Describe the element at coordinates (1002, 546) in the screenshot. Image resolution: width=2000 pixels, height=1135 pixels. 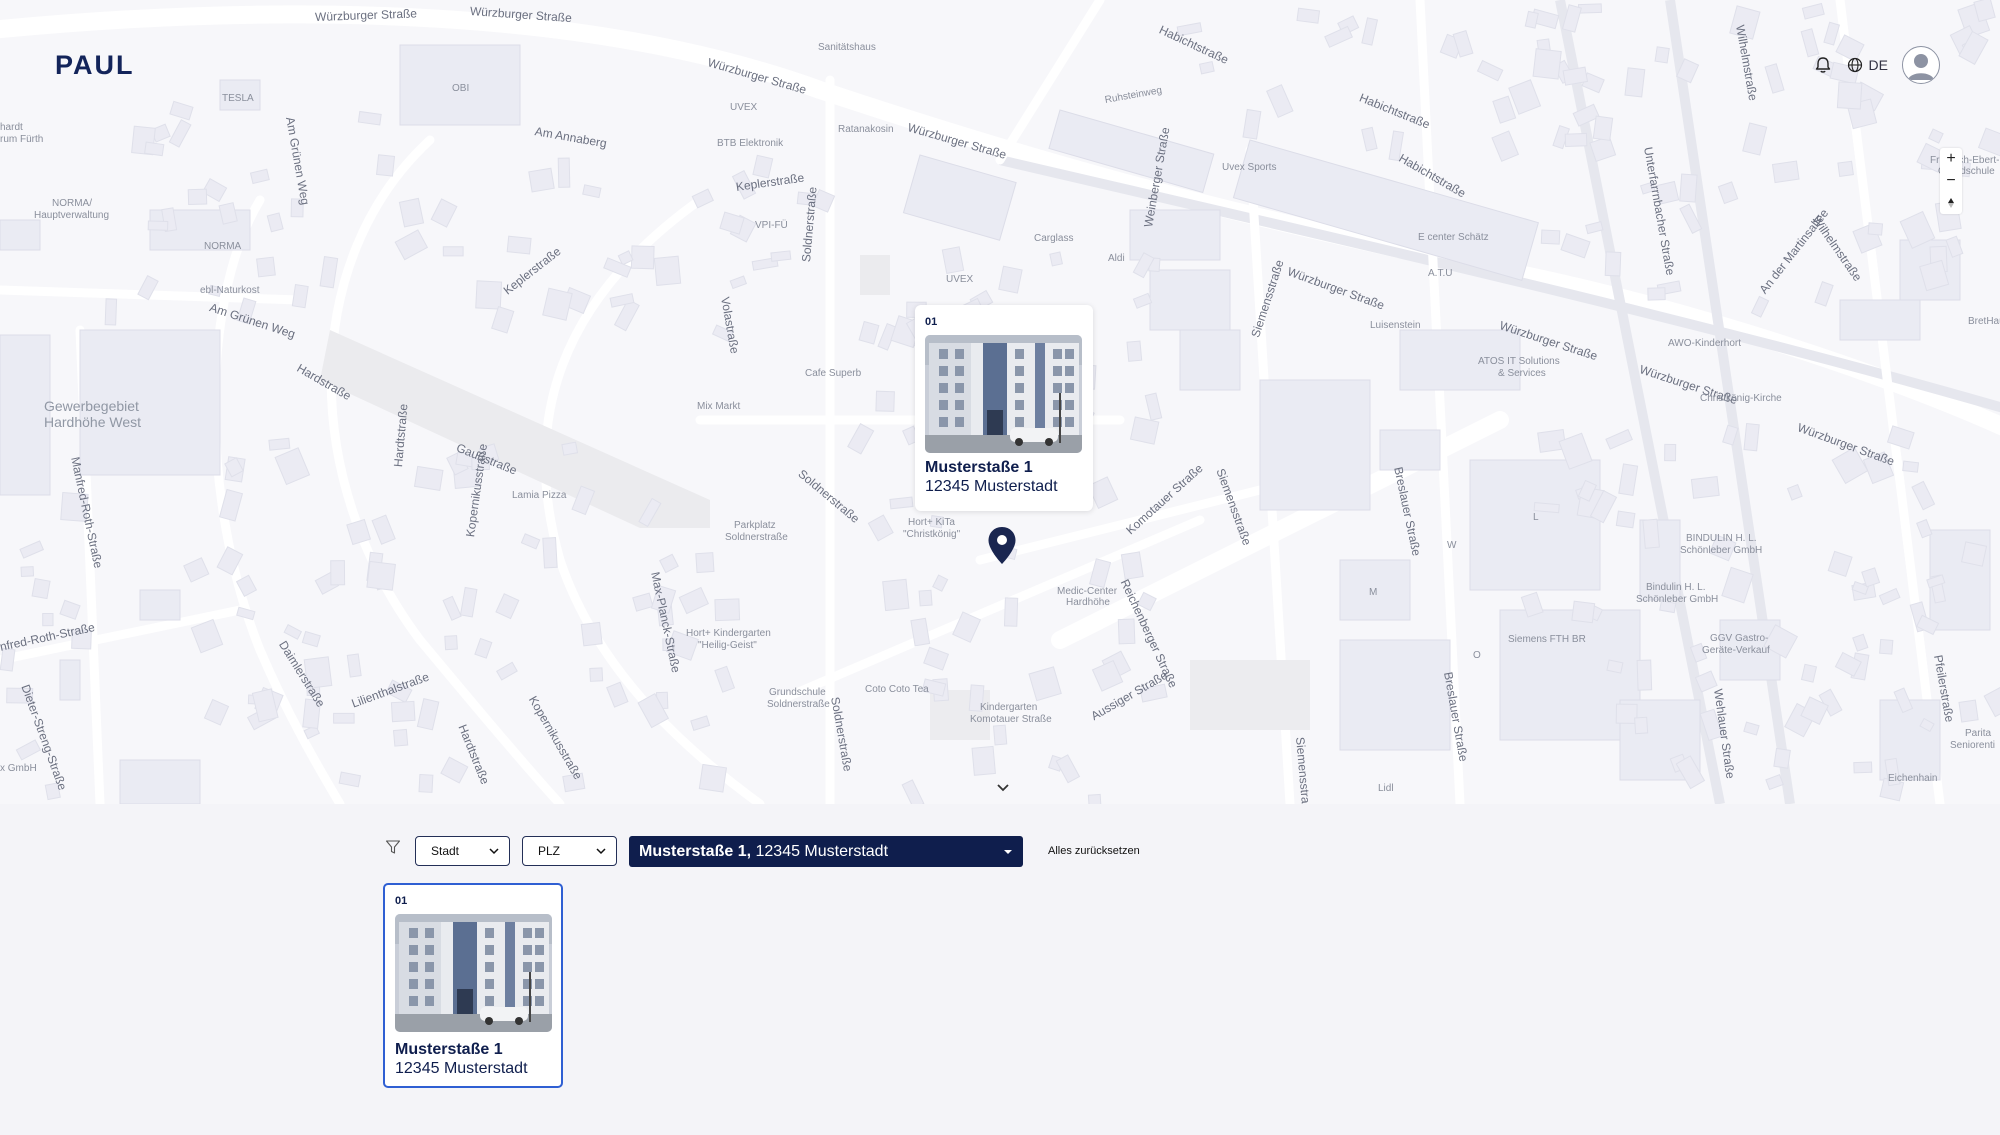
I see `location-pin-icon` at that location.